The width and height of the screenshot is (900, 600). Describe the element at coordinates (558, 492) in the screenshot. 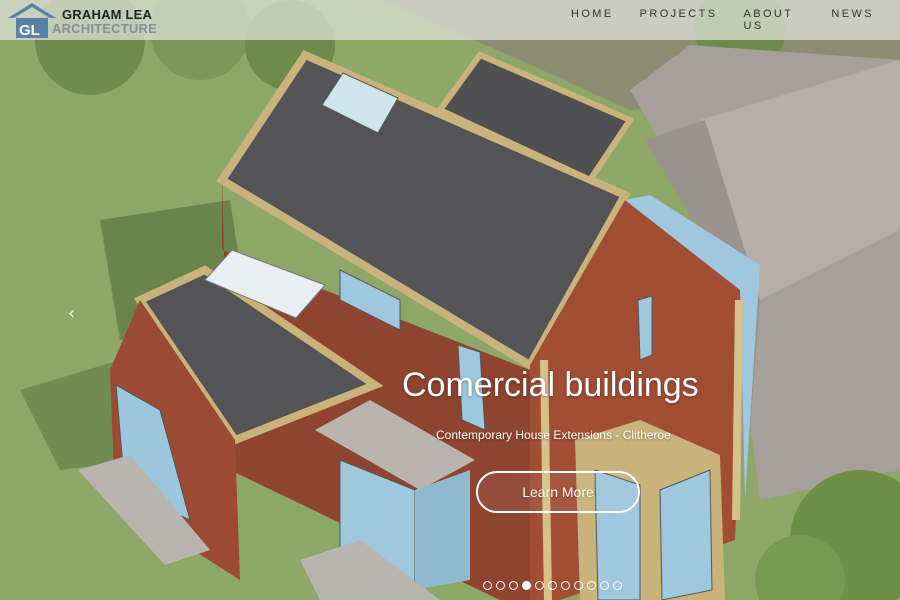

I see `learn-more-button: Learn More` at that location.